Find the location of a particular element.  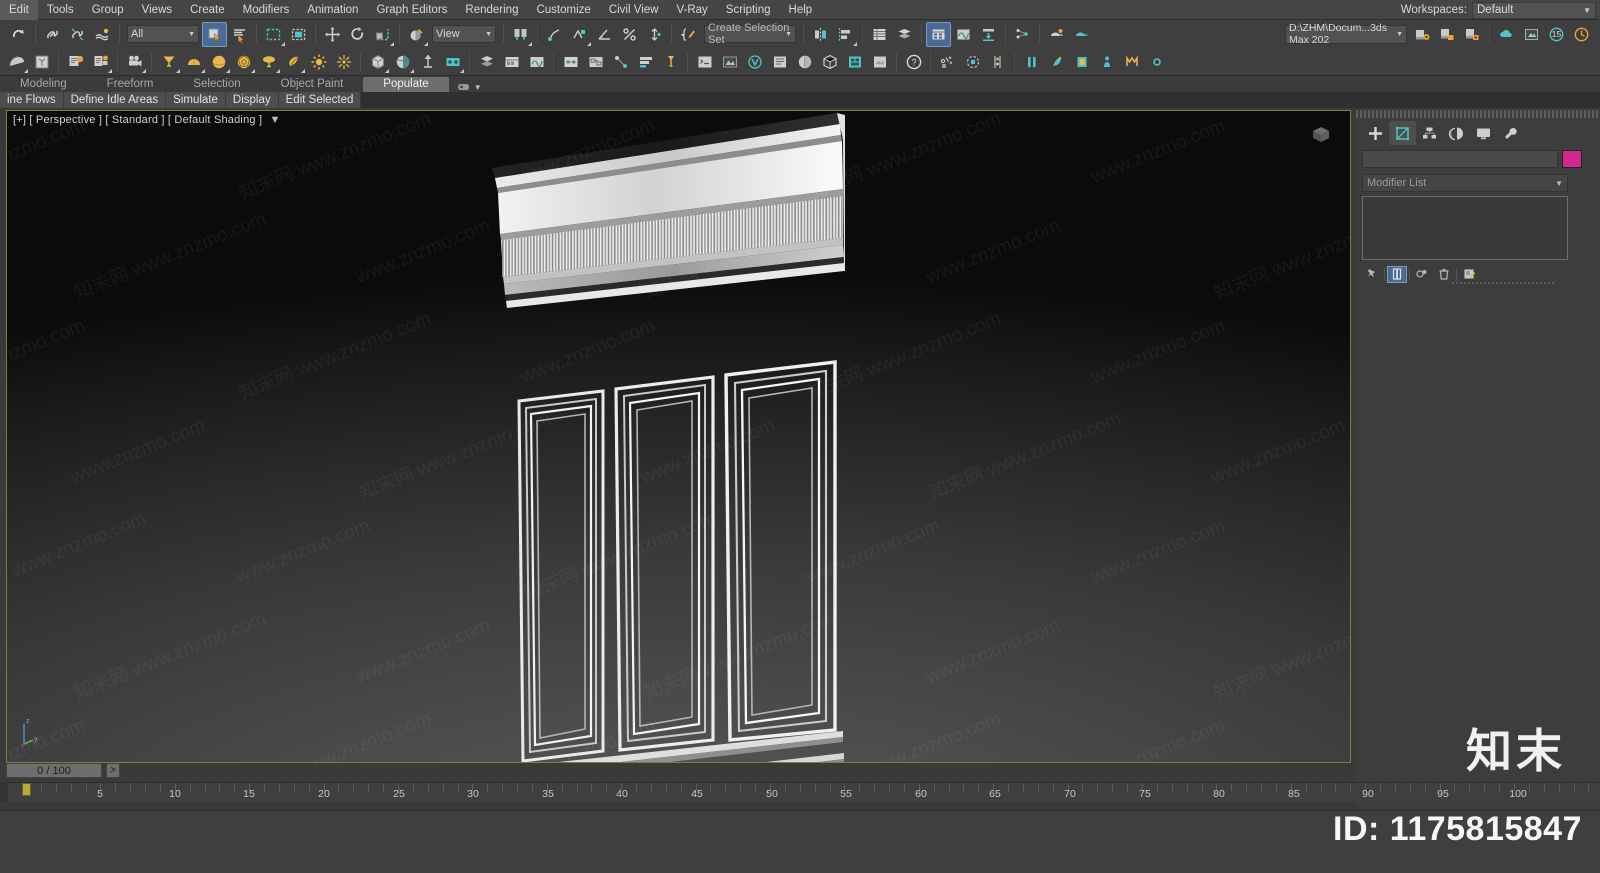

layer-explorer-icon is located at coordinates (904, 34).